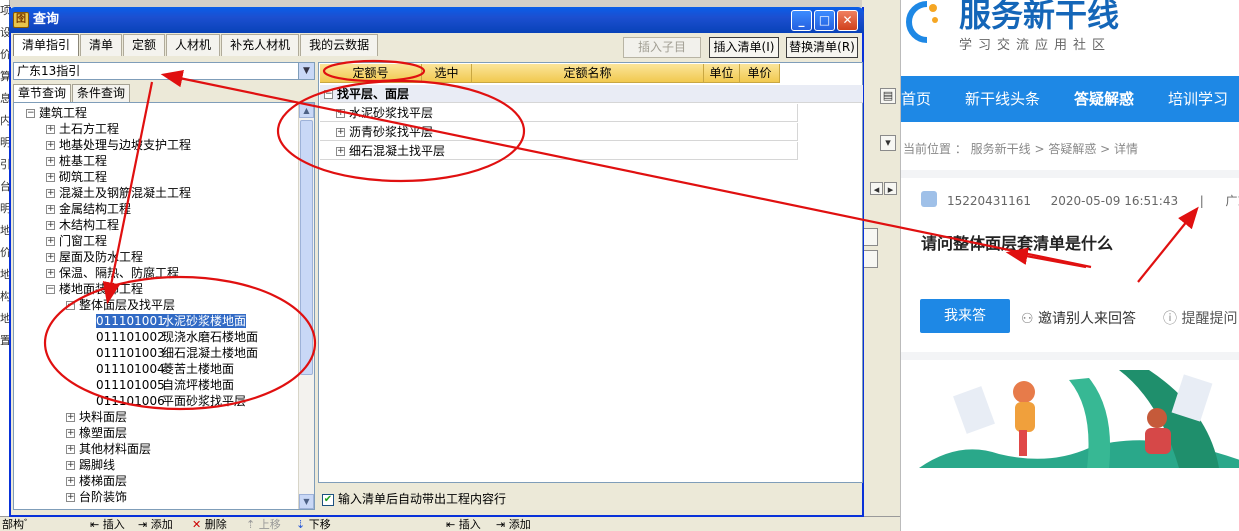  Describe the element at coordinates (165, 385) in the screenshot. I see `tree-leaf-item: 011101005自流坪楼地面` at that location.